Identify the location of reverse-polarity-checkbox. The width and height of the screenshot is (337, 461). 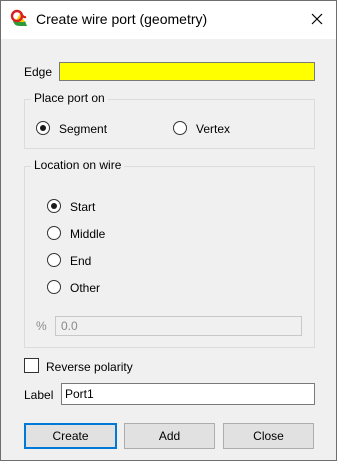
(31, 365).